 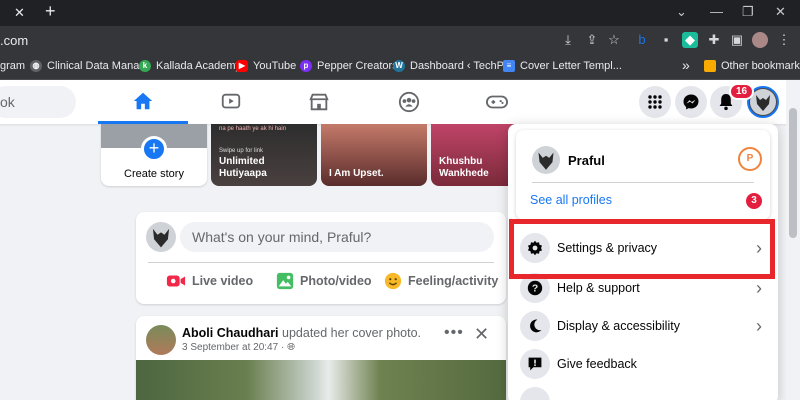 I want to click on story-caption: Unlimited Hutiyaapa, so click(x=243, y=167).